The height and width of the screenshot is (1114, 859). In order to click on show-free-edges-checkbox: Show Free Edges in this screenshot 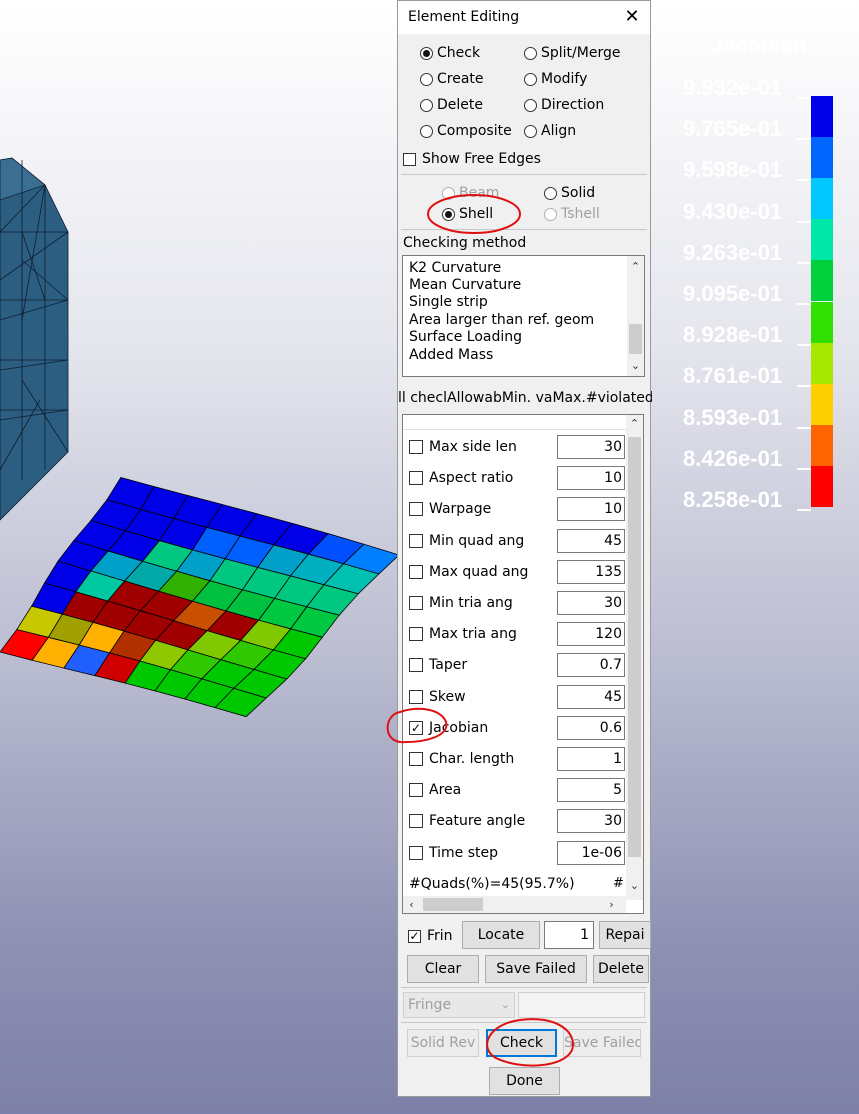, I will do `click(472, 159)`.